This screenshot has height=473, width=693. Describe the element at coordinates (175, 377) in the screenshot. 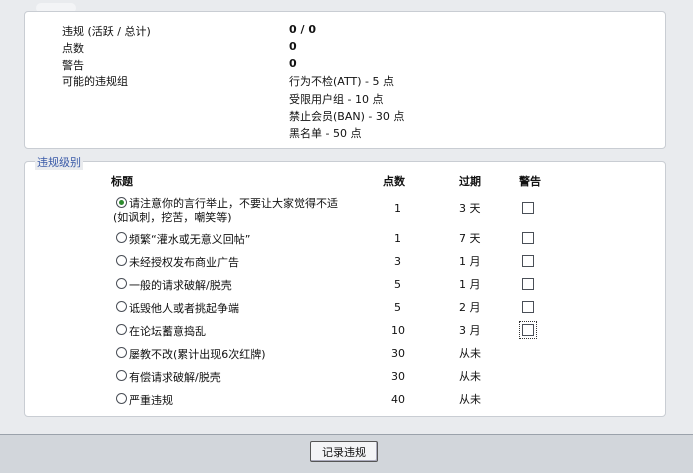

I see `infraction-title: 有偿请求破解/脱壳` at that location.